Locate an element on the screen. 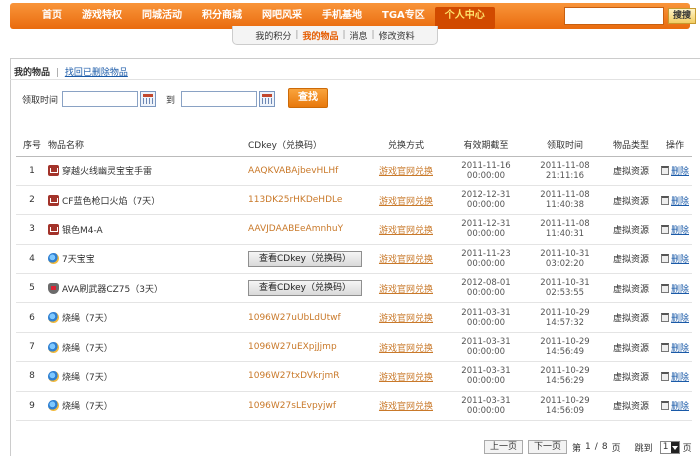  goto-page-select: 1 is located at coordinates (669, 447).